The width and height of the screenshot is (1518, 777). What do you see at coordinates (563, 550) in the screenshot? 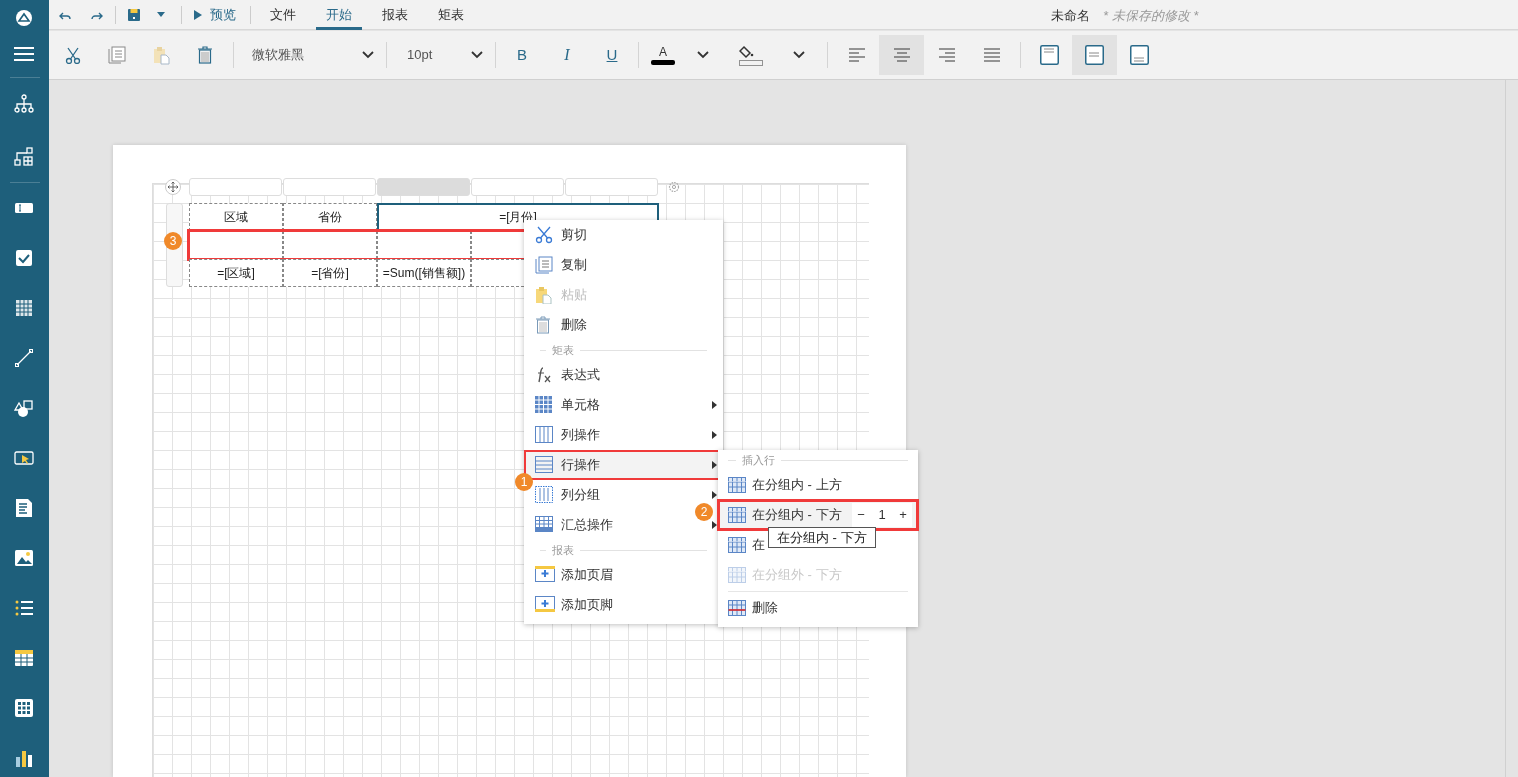
I see `section-label: 报表` at bounding box center [563, 550].